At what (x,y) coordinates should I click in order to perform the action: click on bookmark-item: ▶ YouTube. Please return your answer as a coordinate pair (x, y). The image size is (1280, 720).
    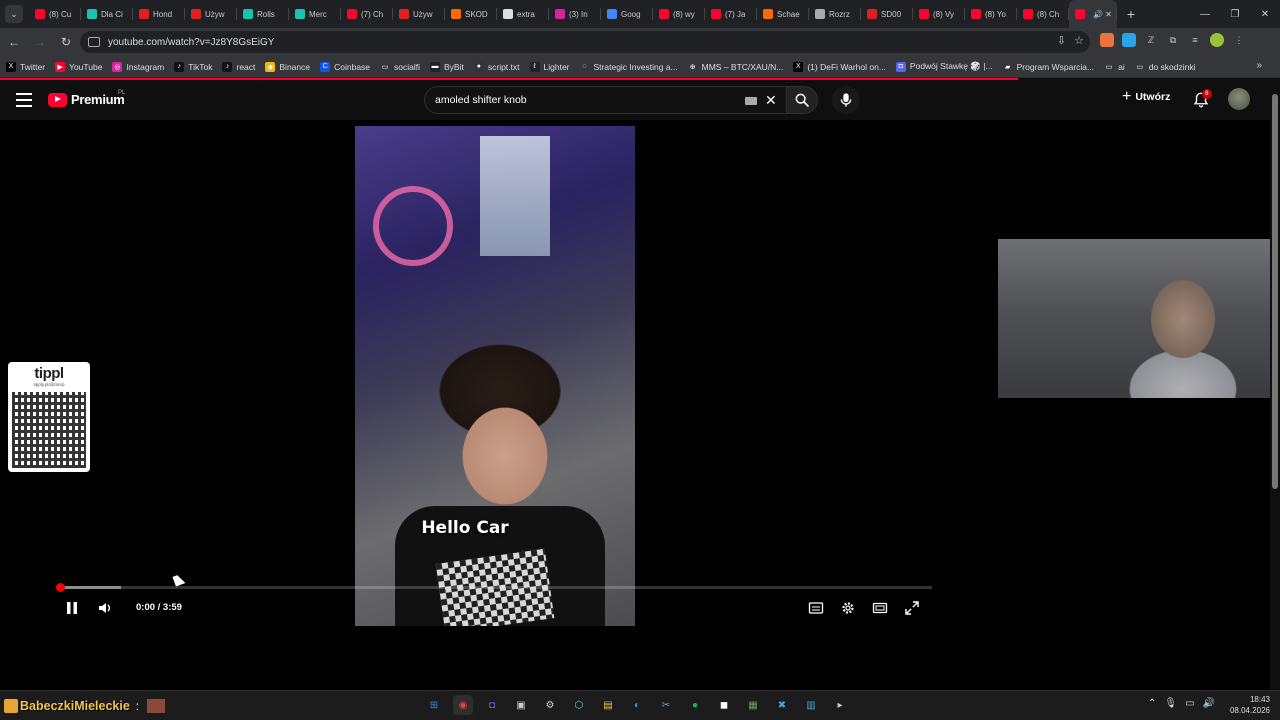
    Looking at the image, I should click on (78, 66).